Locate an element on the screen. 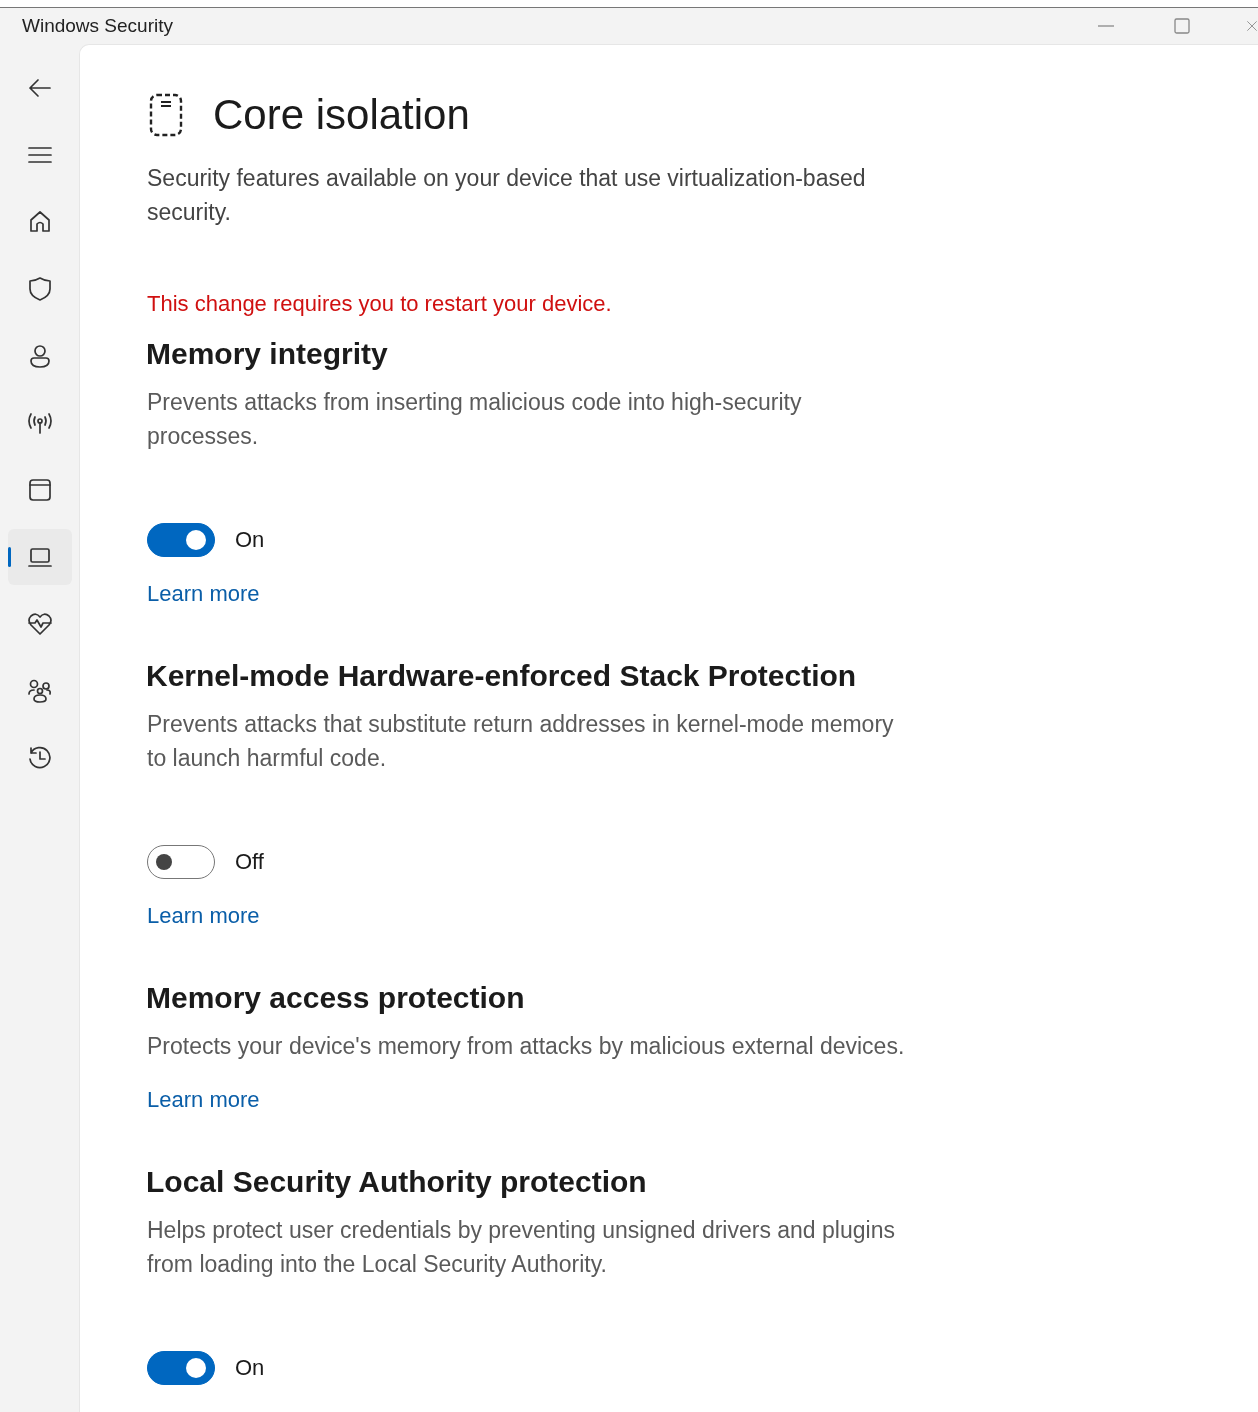 The height and width of the screenshot is (1412, 1258). section-description: Prevents attacks that substitute return addresses in kernel-mode memory to launch harmful code. is located at coordinates (521, 741).